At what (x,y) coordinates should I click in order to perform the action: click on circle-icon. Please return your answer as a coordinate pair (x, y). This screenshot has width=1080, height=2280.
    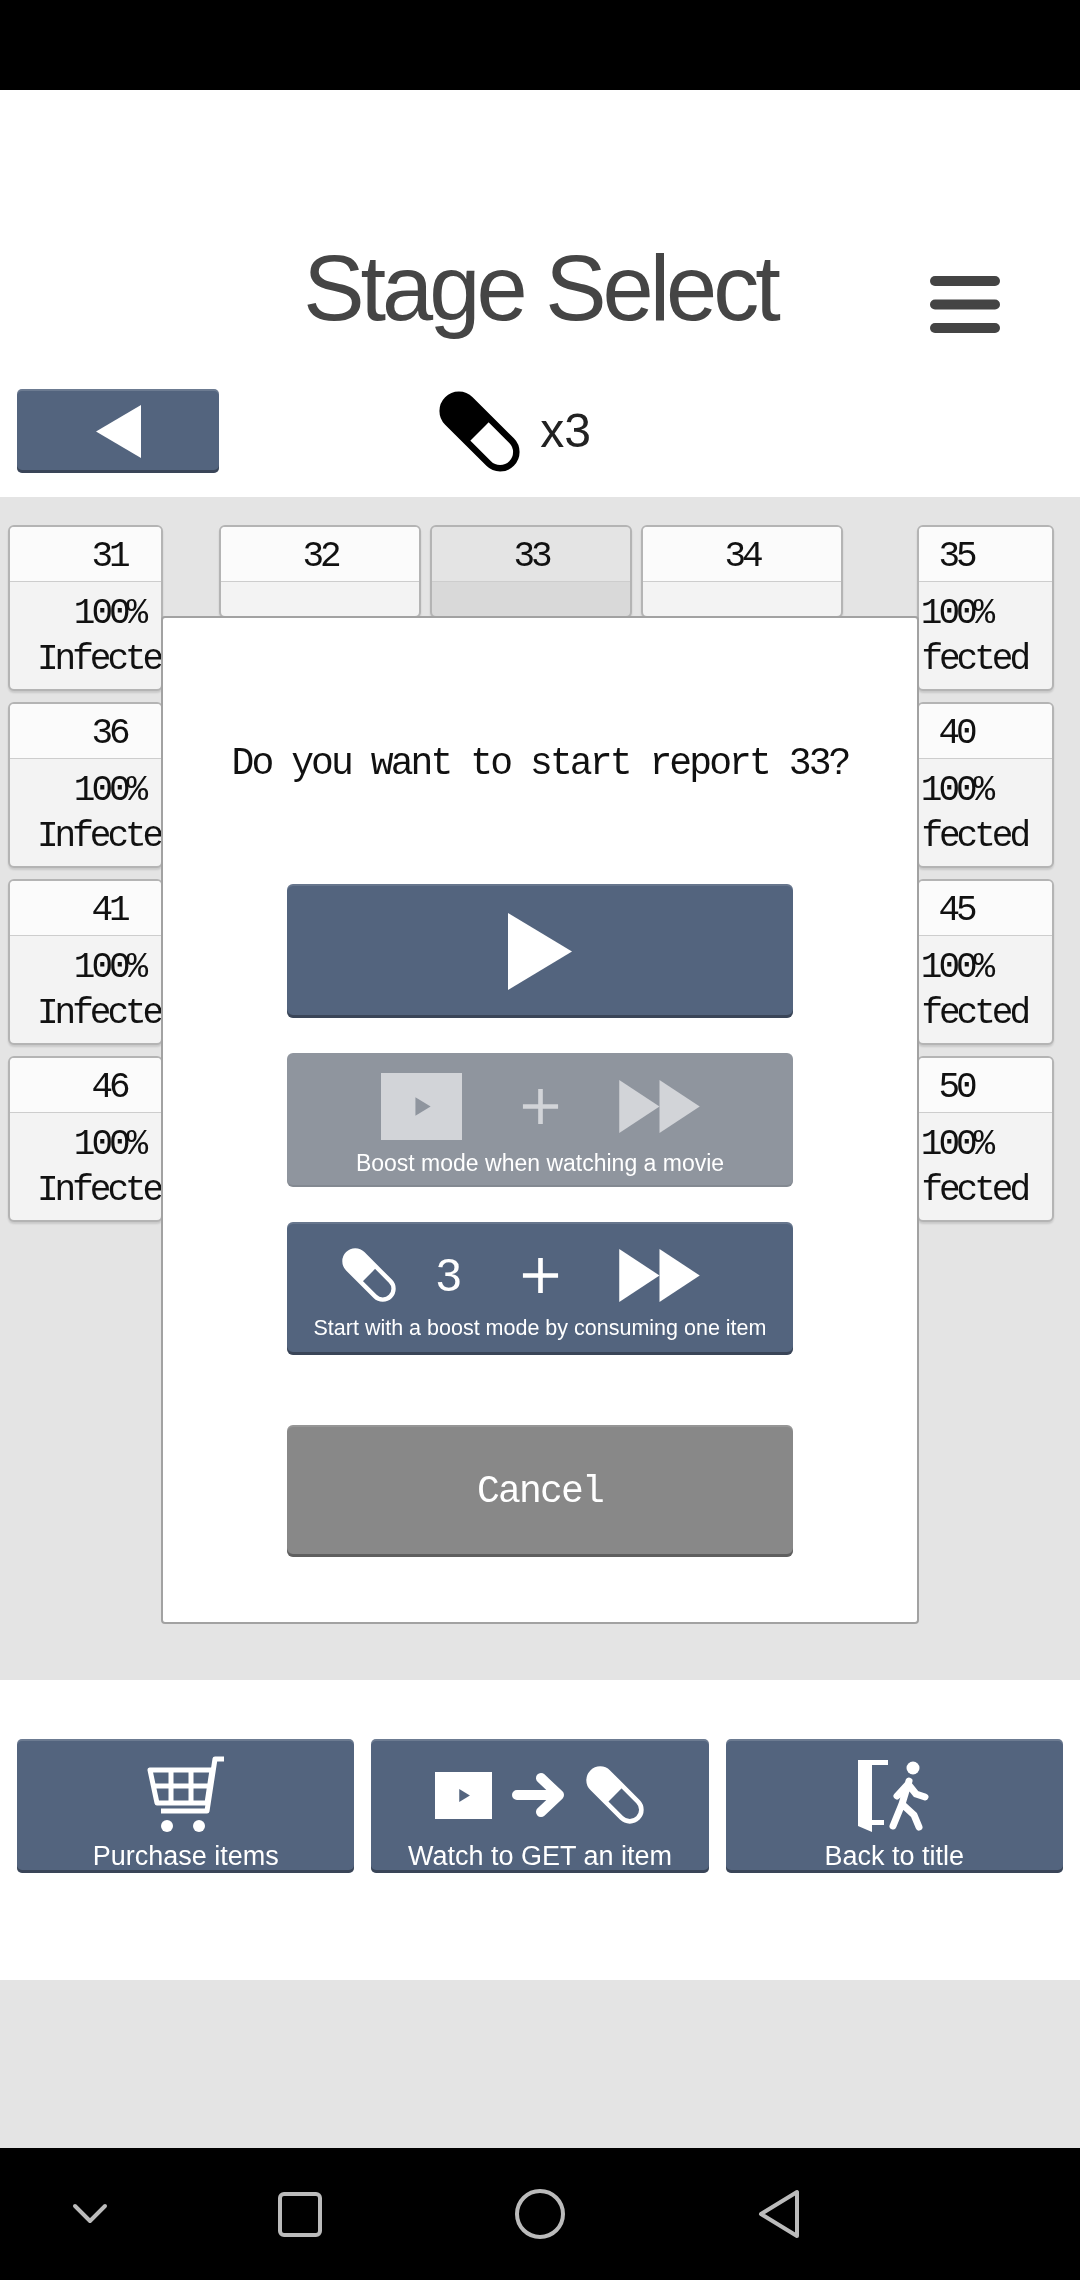
    Looking at the image, I should click on (540, 2214).